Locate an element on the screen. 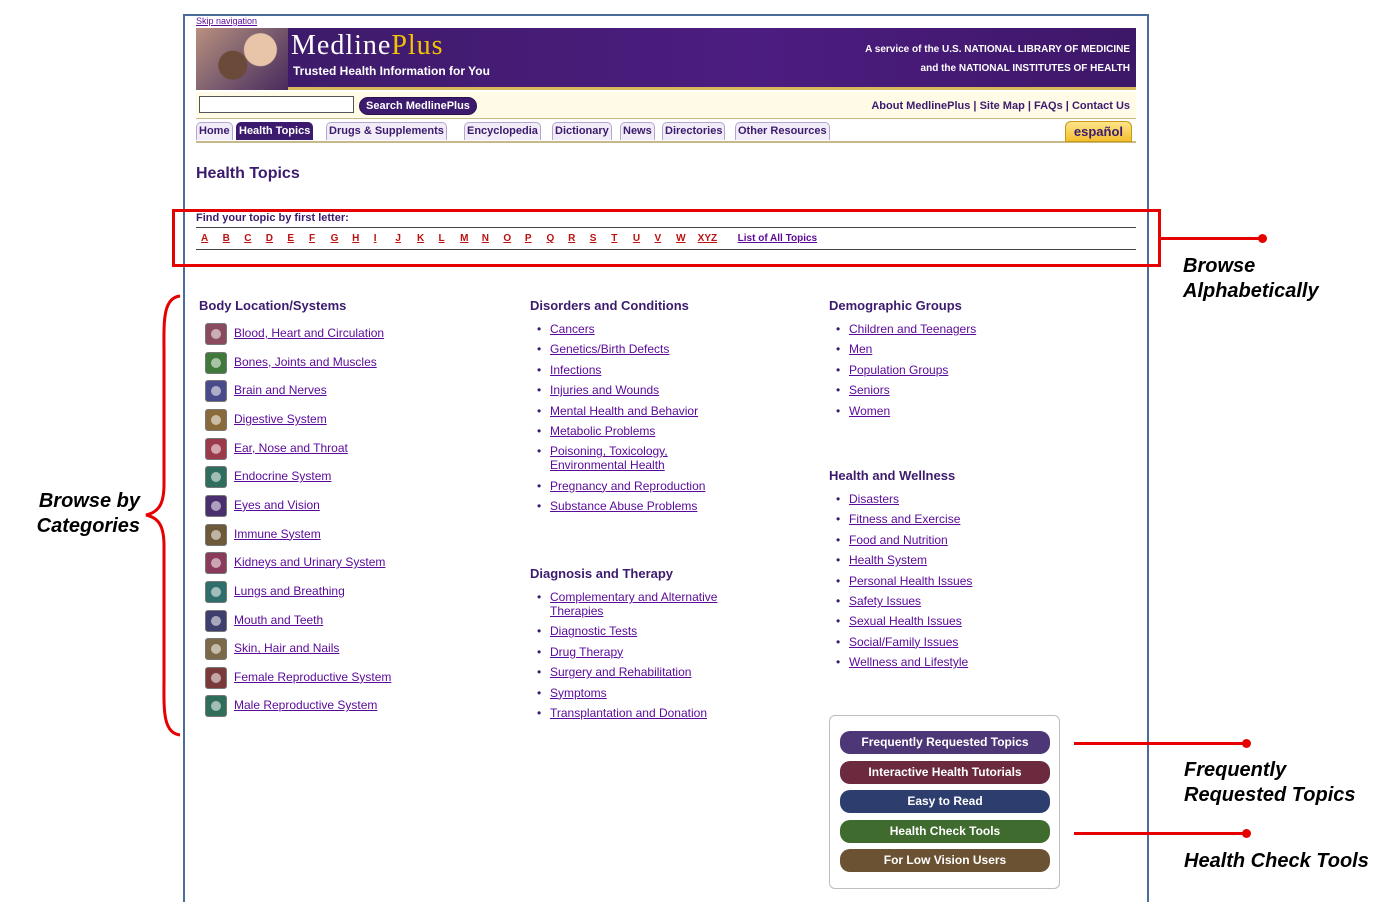 The width and height of the screenshot is (1393, 902). eye-icon is located at coordinates (216, 505).